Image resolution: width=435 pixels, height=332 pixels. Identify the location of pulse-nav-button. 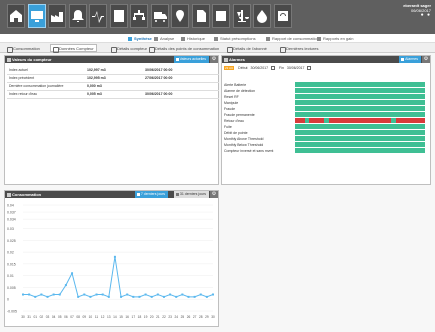
(98, 16).